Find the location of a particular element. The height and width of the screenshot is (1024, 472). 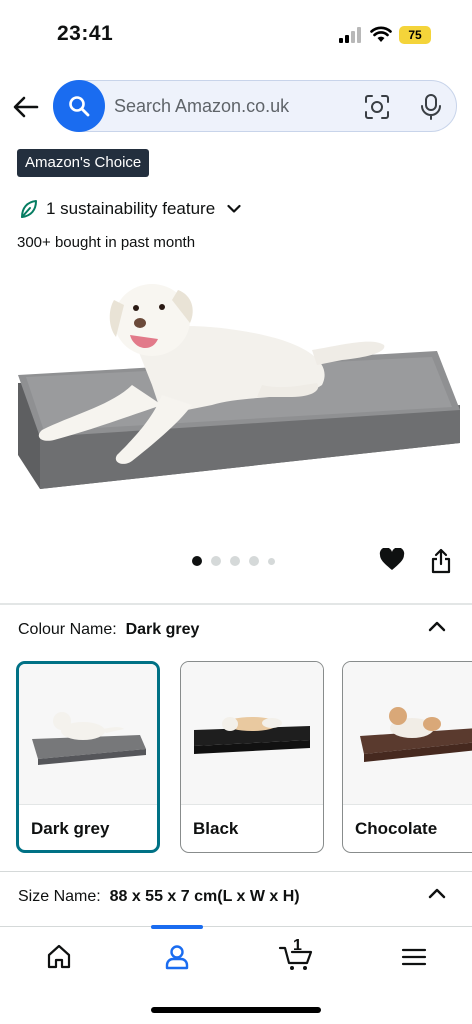

chevron-down-icon is located at coordinates (234, 208).